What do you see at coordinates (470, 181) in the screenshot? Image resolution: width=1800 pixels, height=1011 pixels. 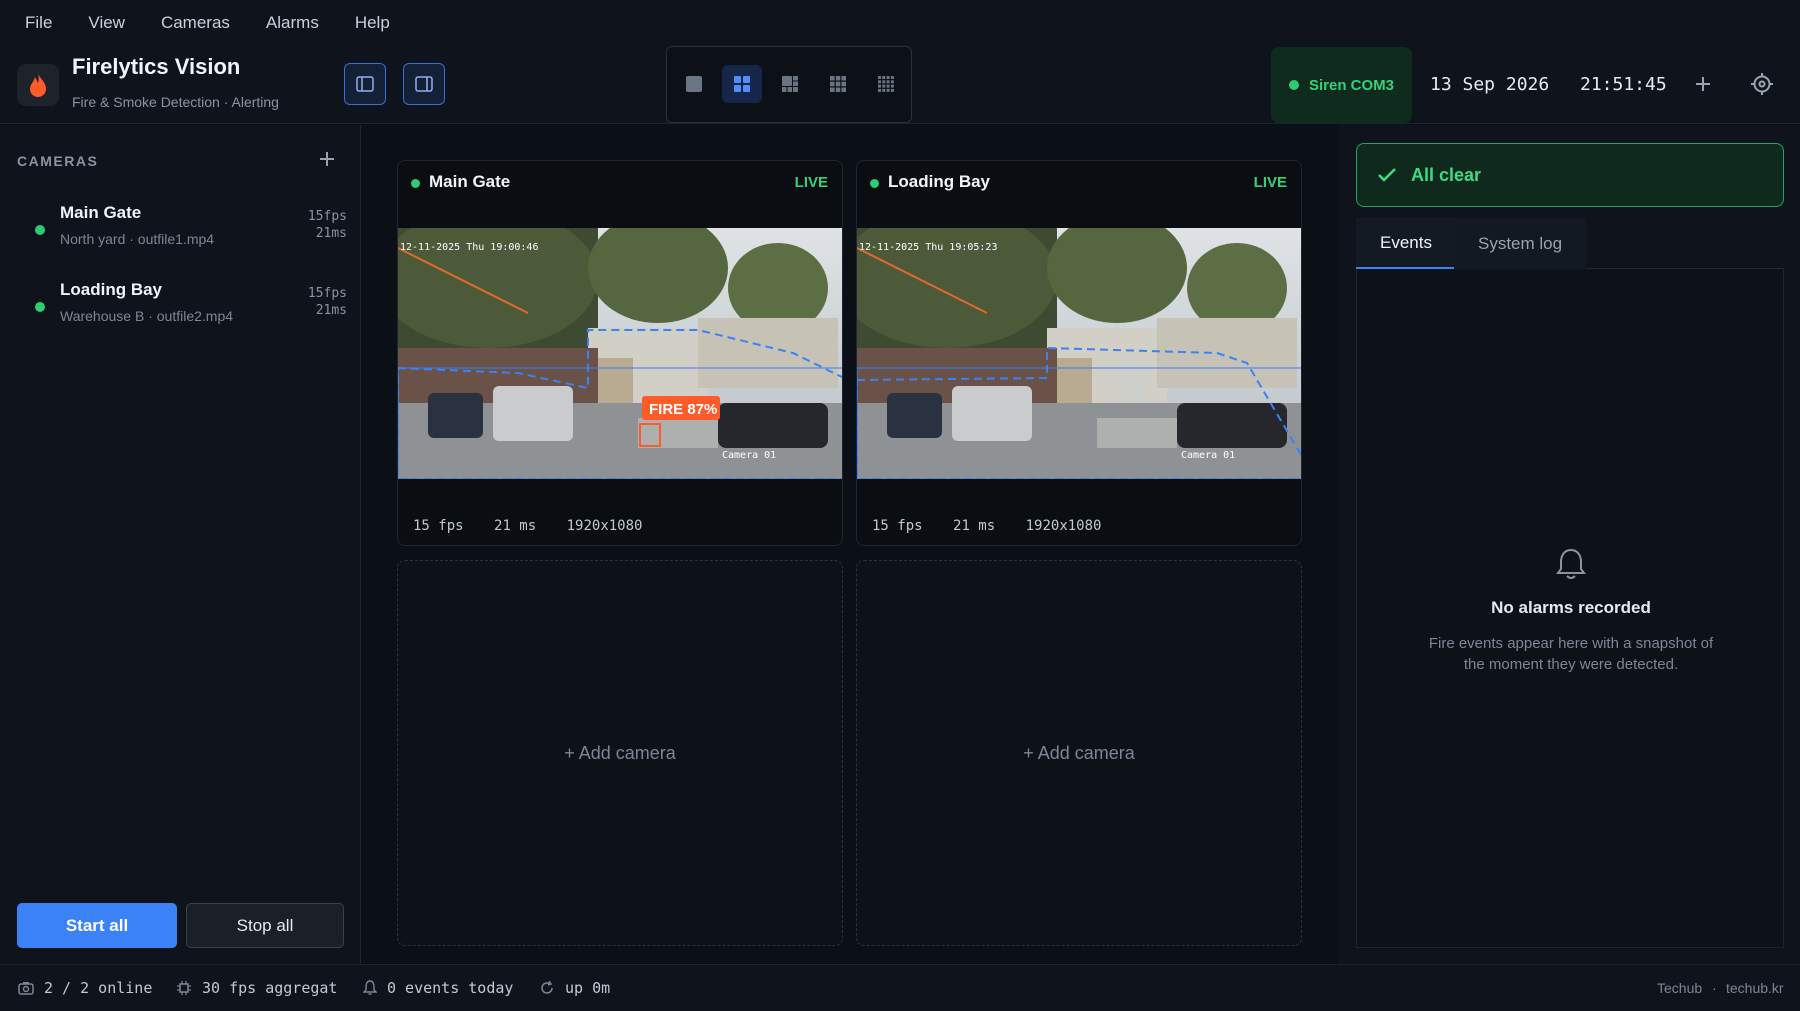 I see `camera-tile-title: Main Gate` at bounding box center [470, 181].